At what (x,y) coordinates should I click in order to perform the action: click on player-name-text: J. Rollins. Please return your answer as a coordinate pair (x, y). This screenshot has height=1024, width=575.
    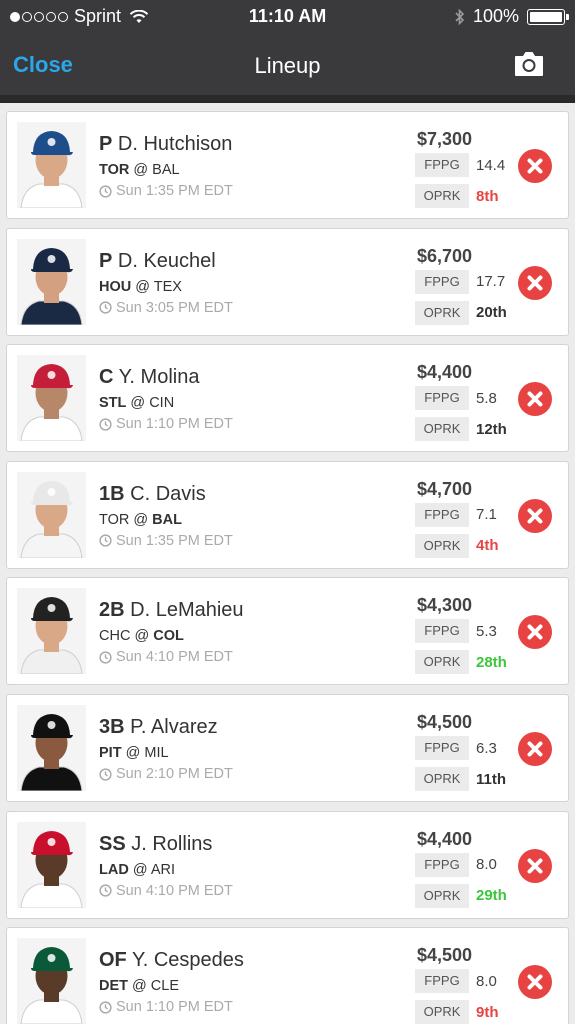
    Looking at the image, I should click on (172, 843).